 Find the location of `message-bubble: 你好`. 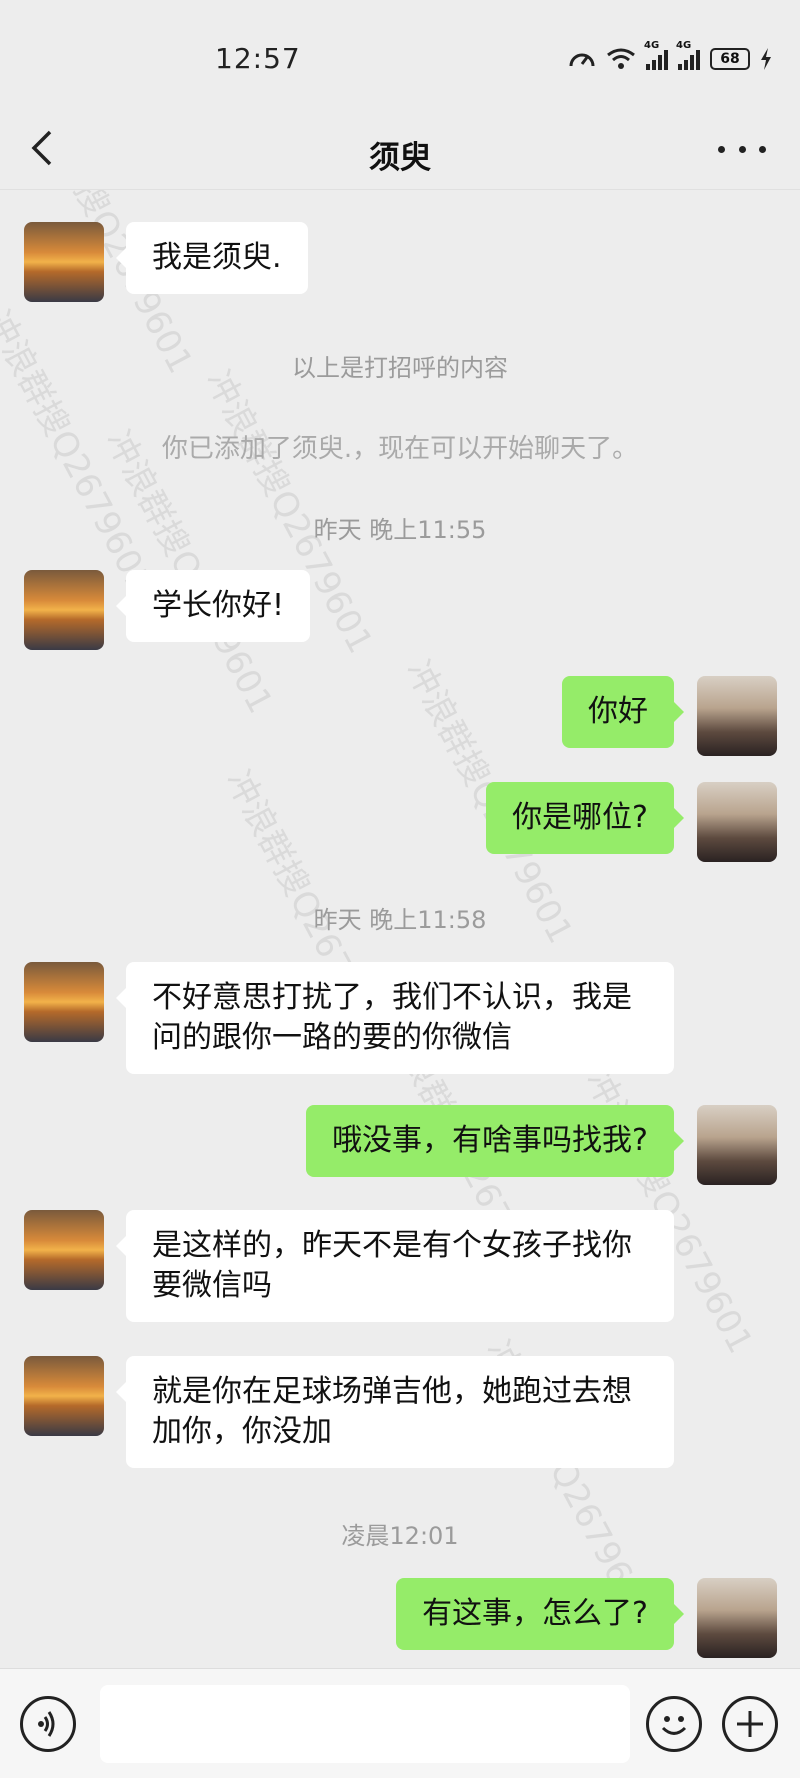

message-bubble: 你好 is located at coordinates (623, 712).